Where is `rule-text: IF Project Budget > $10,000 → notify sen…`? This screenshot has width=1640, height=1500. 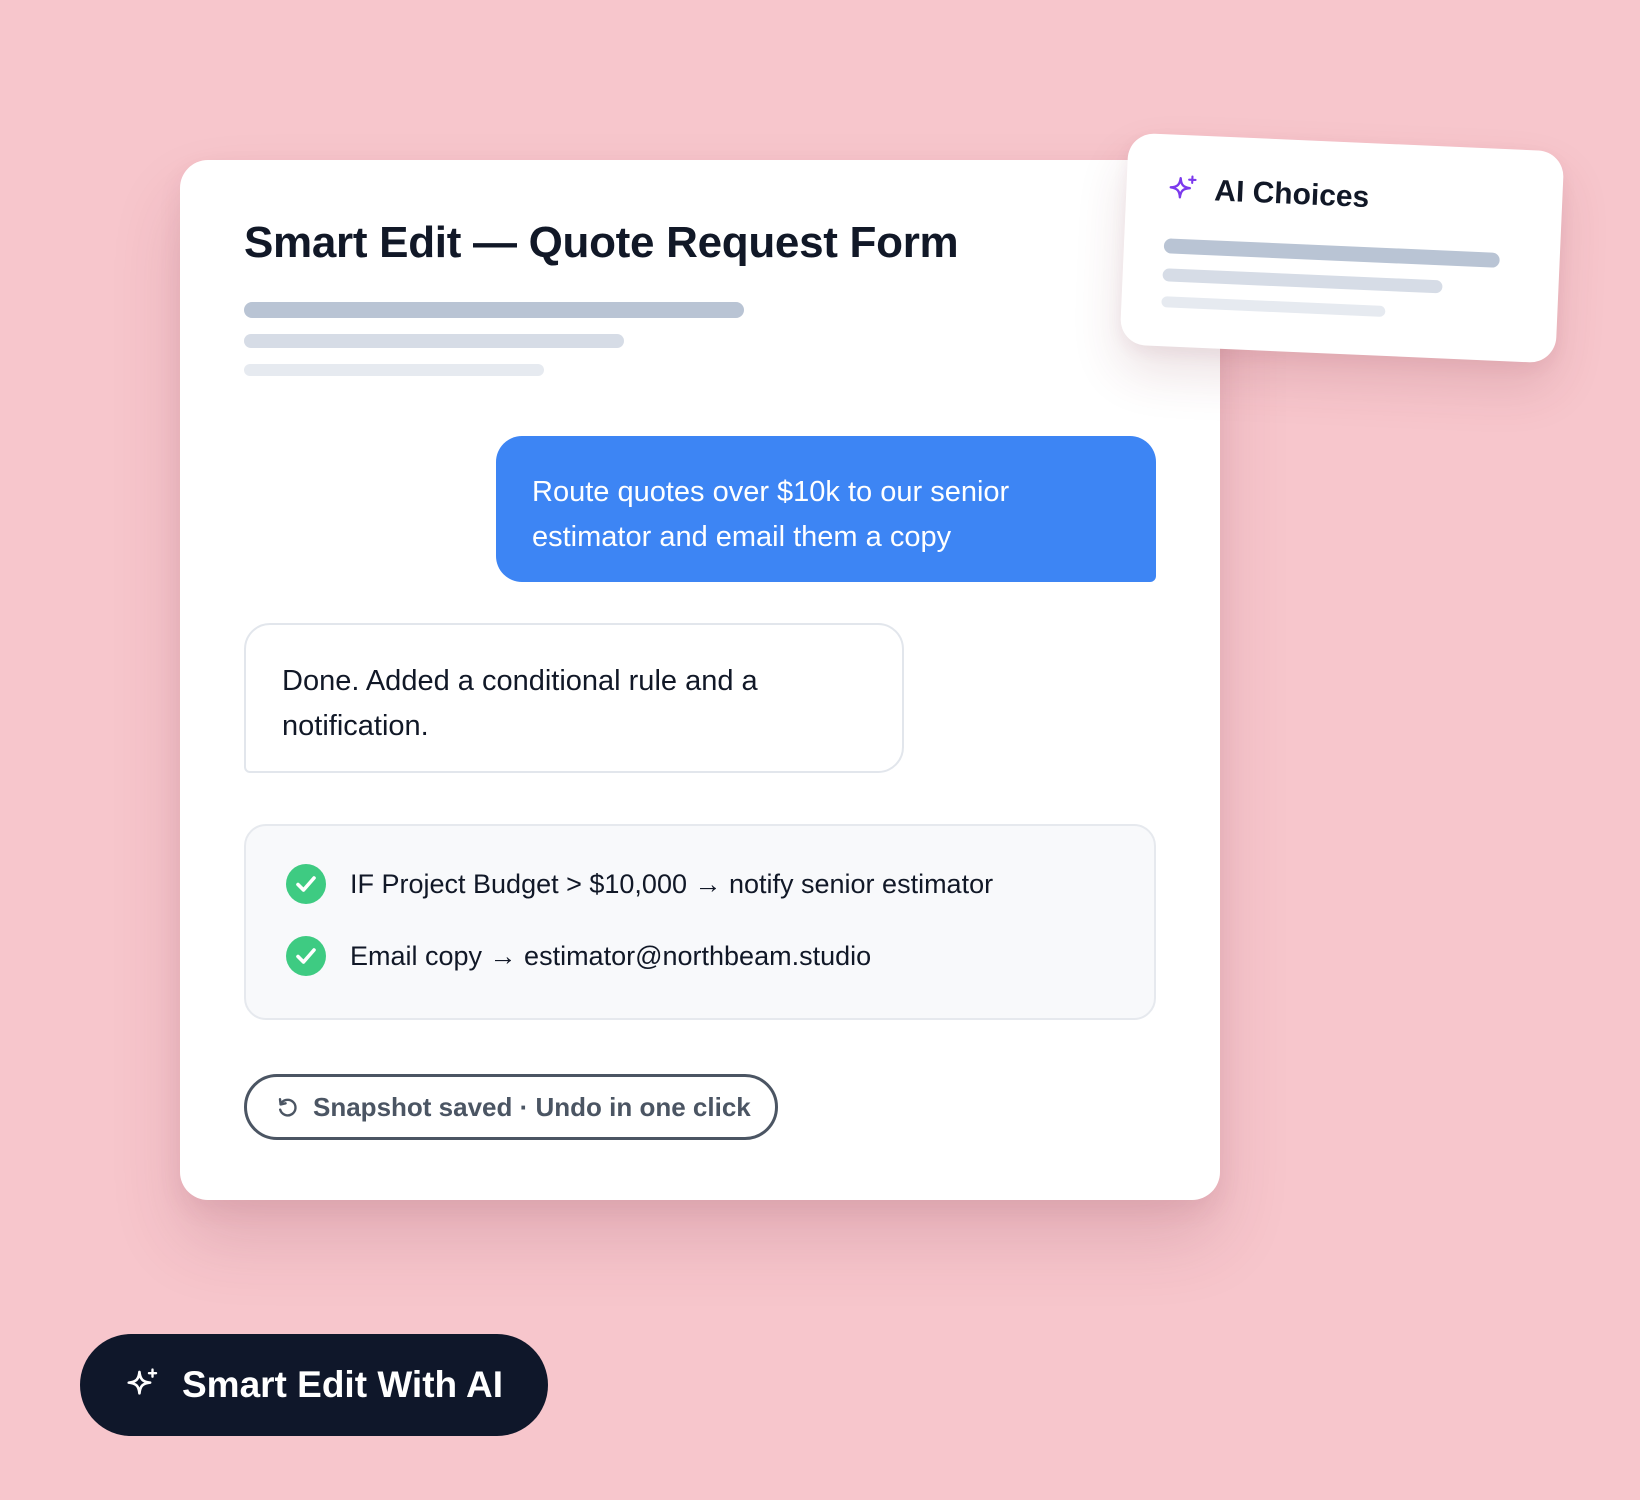 rule-text: IF Project Budget > $10,000 → notify sen… is located at coordinates (672, 883).